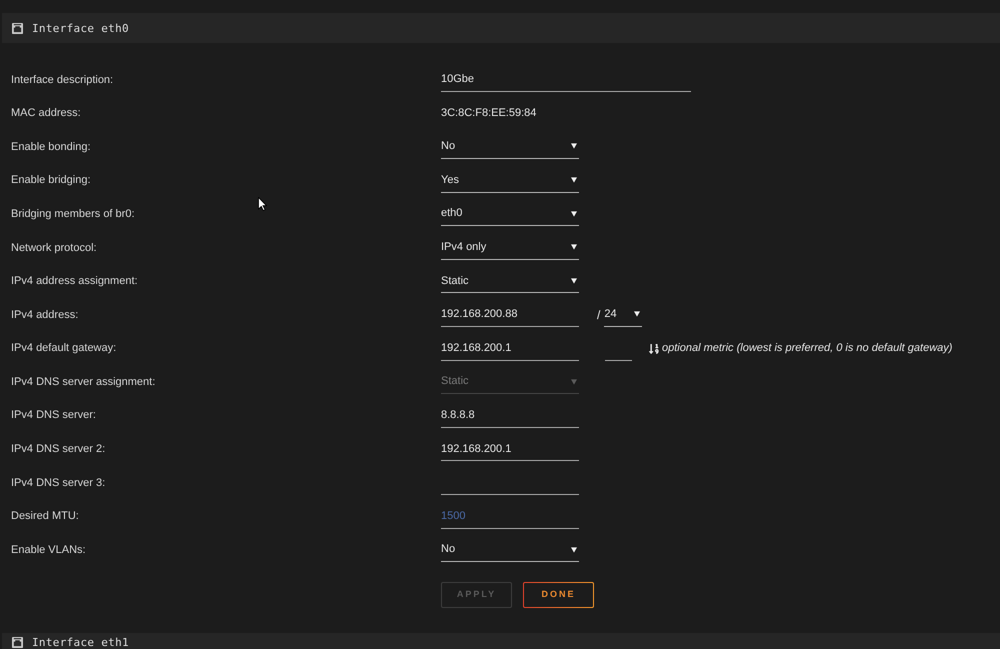 The width and height of the screenshot is (1000, 649). Describe the element at coordinates (58, 483) in the screenshot. I see `field-label: IPv4 DNS server 3:` at that location.